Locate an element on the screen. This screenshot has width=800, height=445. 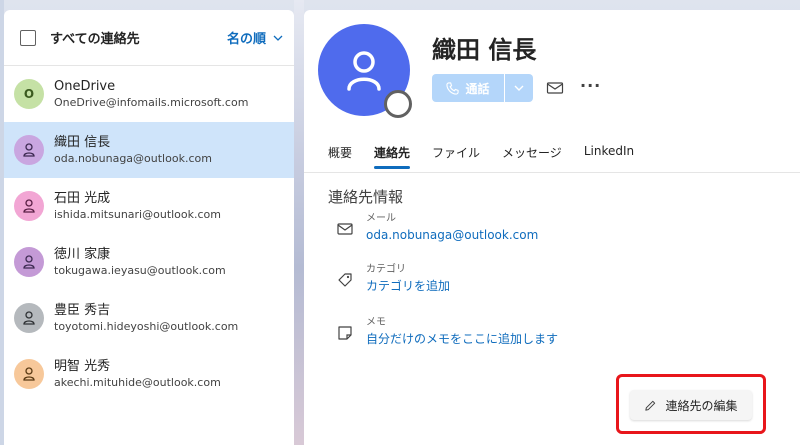
tab-contact: 連絡先 is located at coordinates (392, 155).